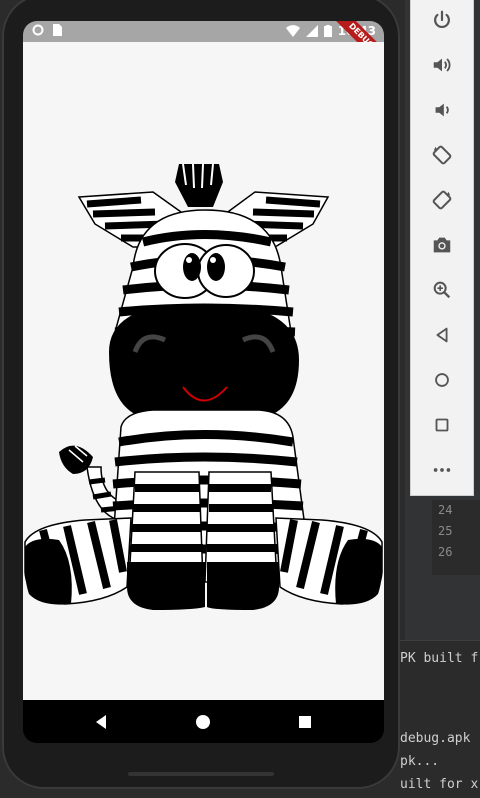 This screenshot has height=798, width=480. What do you see at coordinates (440, 719) in the screenshot?
I see `ide-console: PK built f debug.apk pk... uilt for x` at bounding box center [440, 719].